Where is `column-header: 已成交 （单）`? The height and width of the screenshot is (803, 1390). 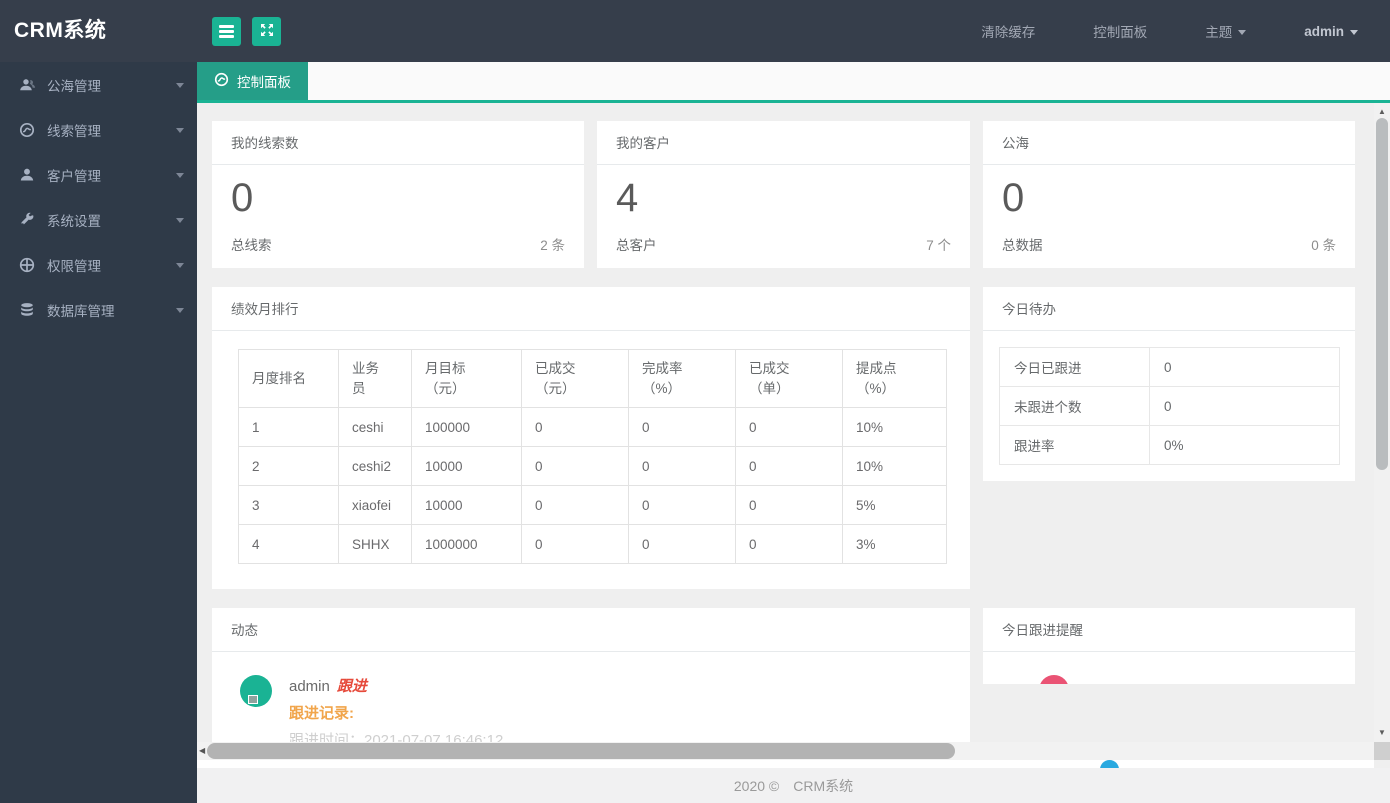 column-header: 已成交 （单） is located at coordinates (789, 378).